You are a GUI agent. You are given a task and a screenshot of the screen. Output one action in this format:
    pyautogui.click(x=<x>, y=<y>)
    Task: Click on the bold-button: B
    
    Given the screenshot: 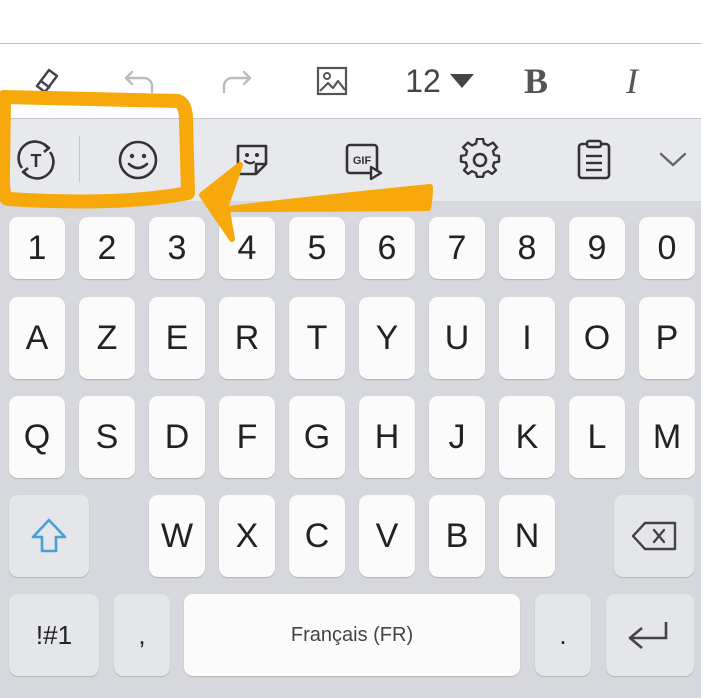 What is the action you would take?
    pyautogui.click(x=536, y=81)
    